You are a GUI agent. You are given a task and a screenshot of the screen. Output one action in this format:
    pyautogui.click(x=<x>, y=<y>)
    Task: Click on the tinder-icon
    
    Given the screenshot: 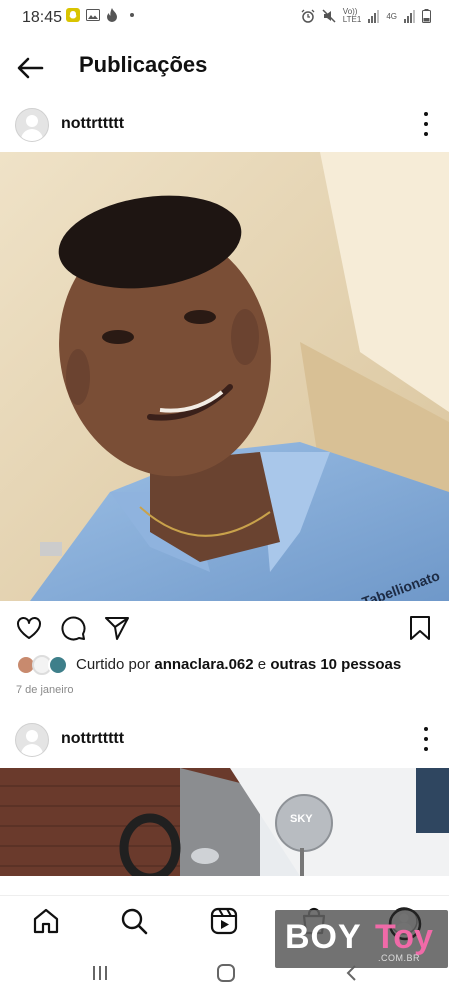 What is the action you would take?
    pyautogui.click(x=112, y=15)
    